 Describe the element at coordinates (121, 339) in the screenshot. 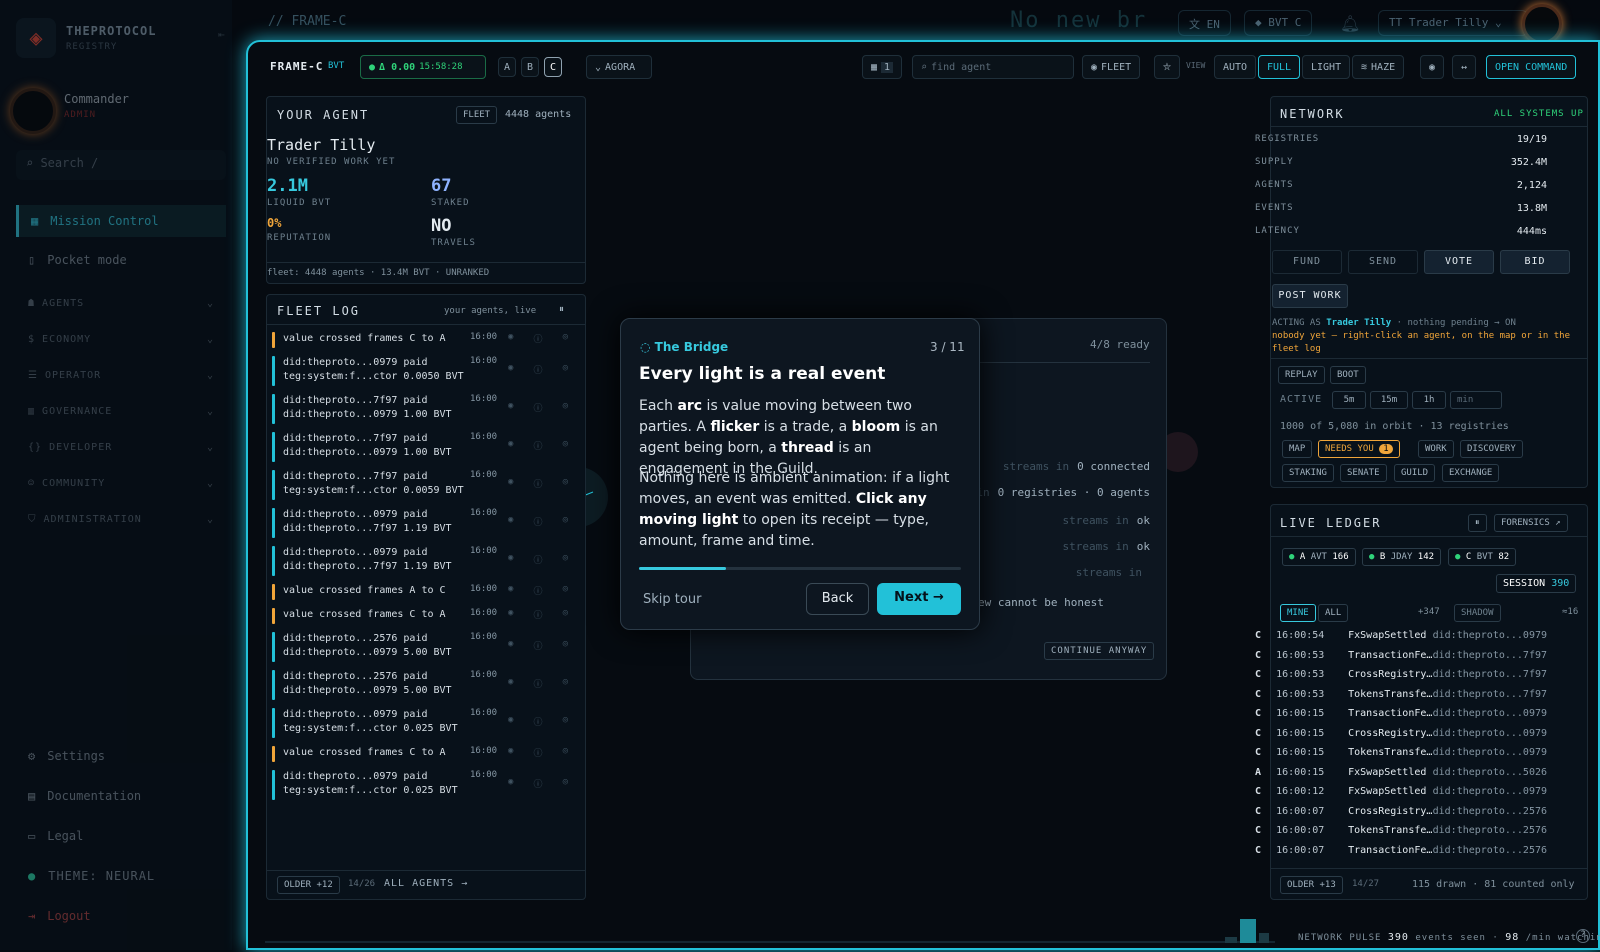

I see `sidebar-section-economy: $ ECONOMY ⌄` at that location.